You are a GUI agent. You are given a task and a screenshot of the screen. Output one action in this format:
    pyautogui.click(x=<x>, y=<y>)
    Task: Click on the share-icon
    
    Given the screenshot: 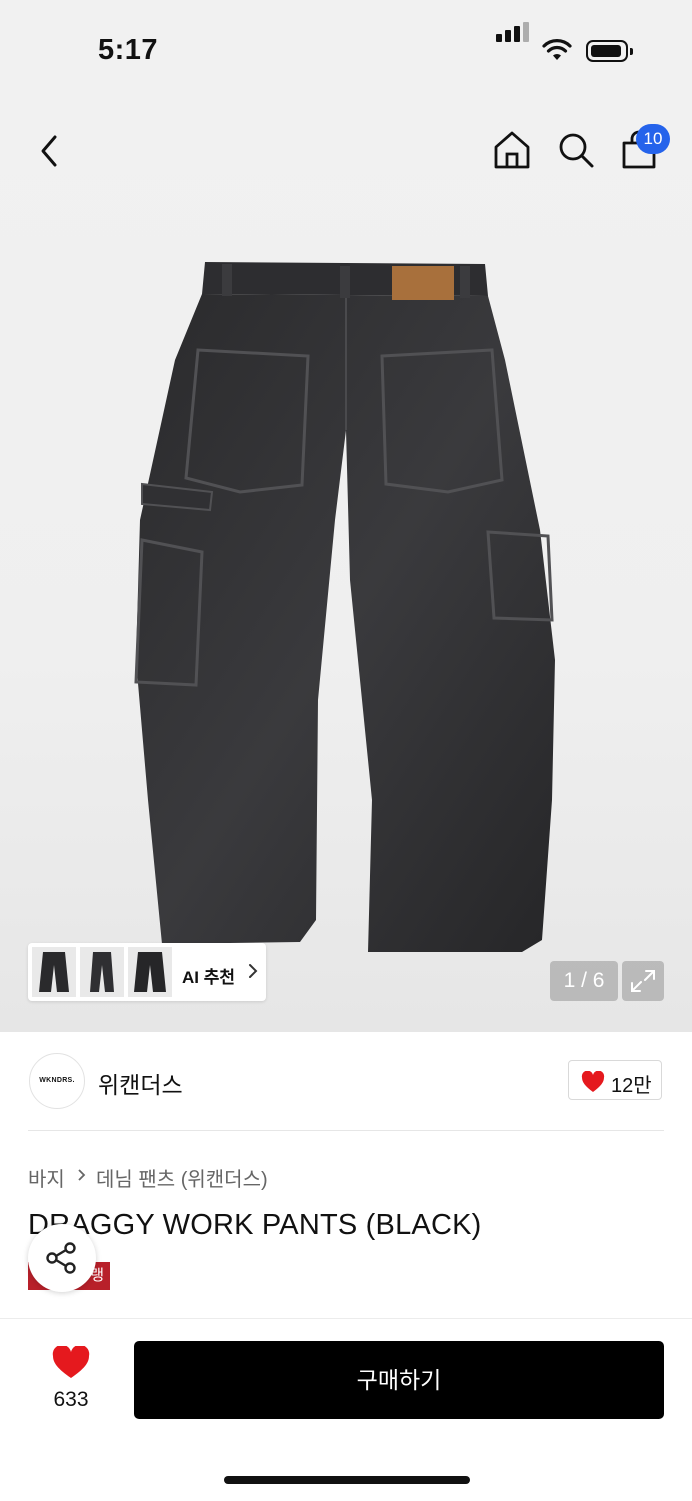 What is the action you would take?
    pyautogui.click(x=61, y=1258)
    